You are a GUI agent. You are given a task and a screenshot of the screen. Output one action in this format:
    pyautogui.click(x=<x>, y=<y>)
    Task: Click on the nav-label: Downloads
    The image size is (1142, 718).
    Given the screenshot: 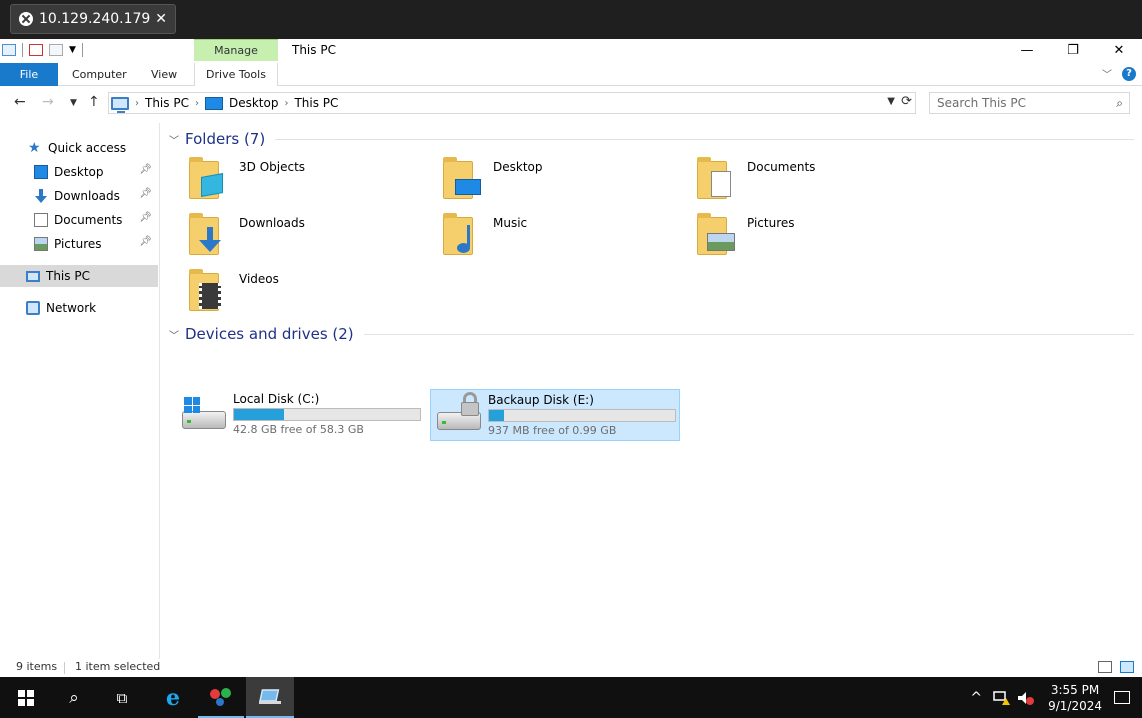 What is the action you would take?
    pyautogui.click(x=87, y=196)
    